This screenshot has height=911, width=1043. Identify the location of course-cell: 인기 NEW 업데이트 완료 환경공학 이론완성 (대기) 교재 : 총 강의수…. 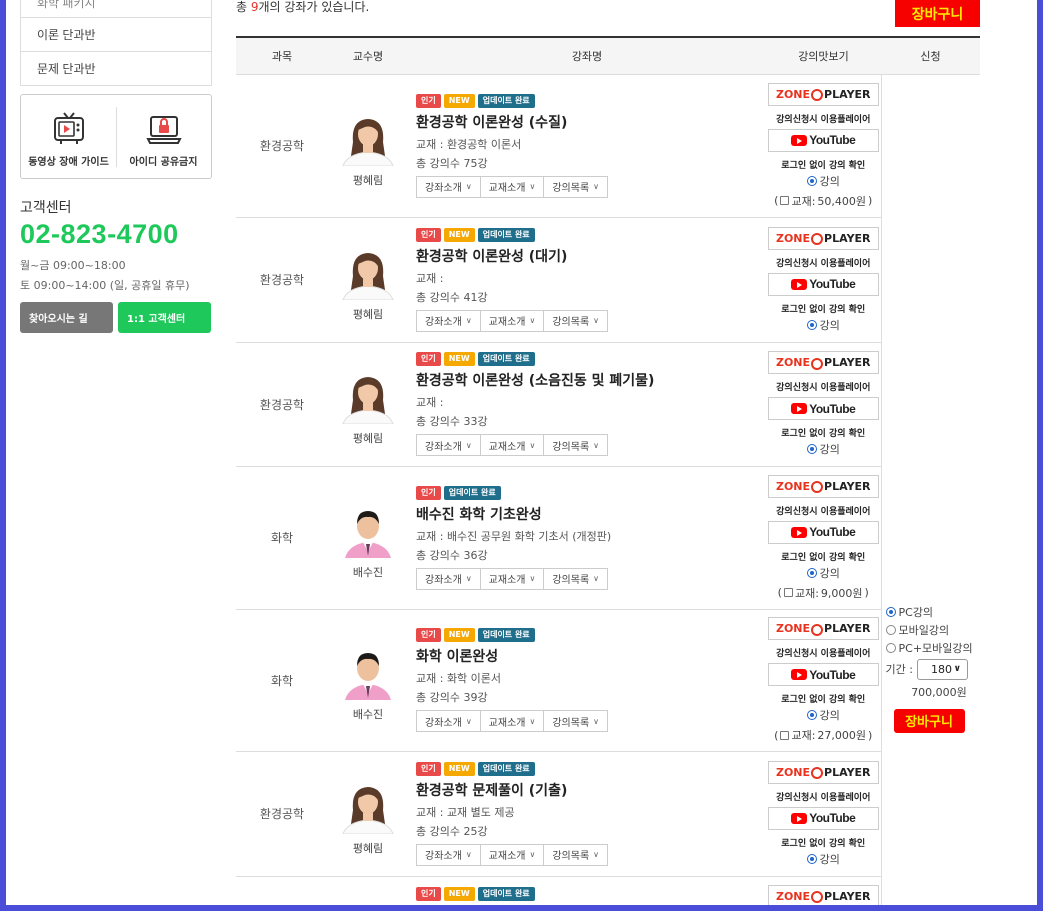
(587, 280).